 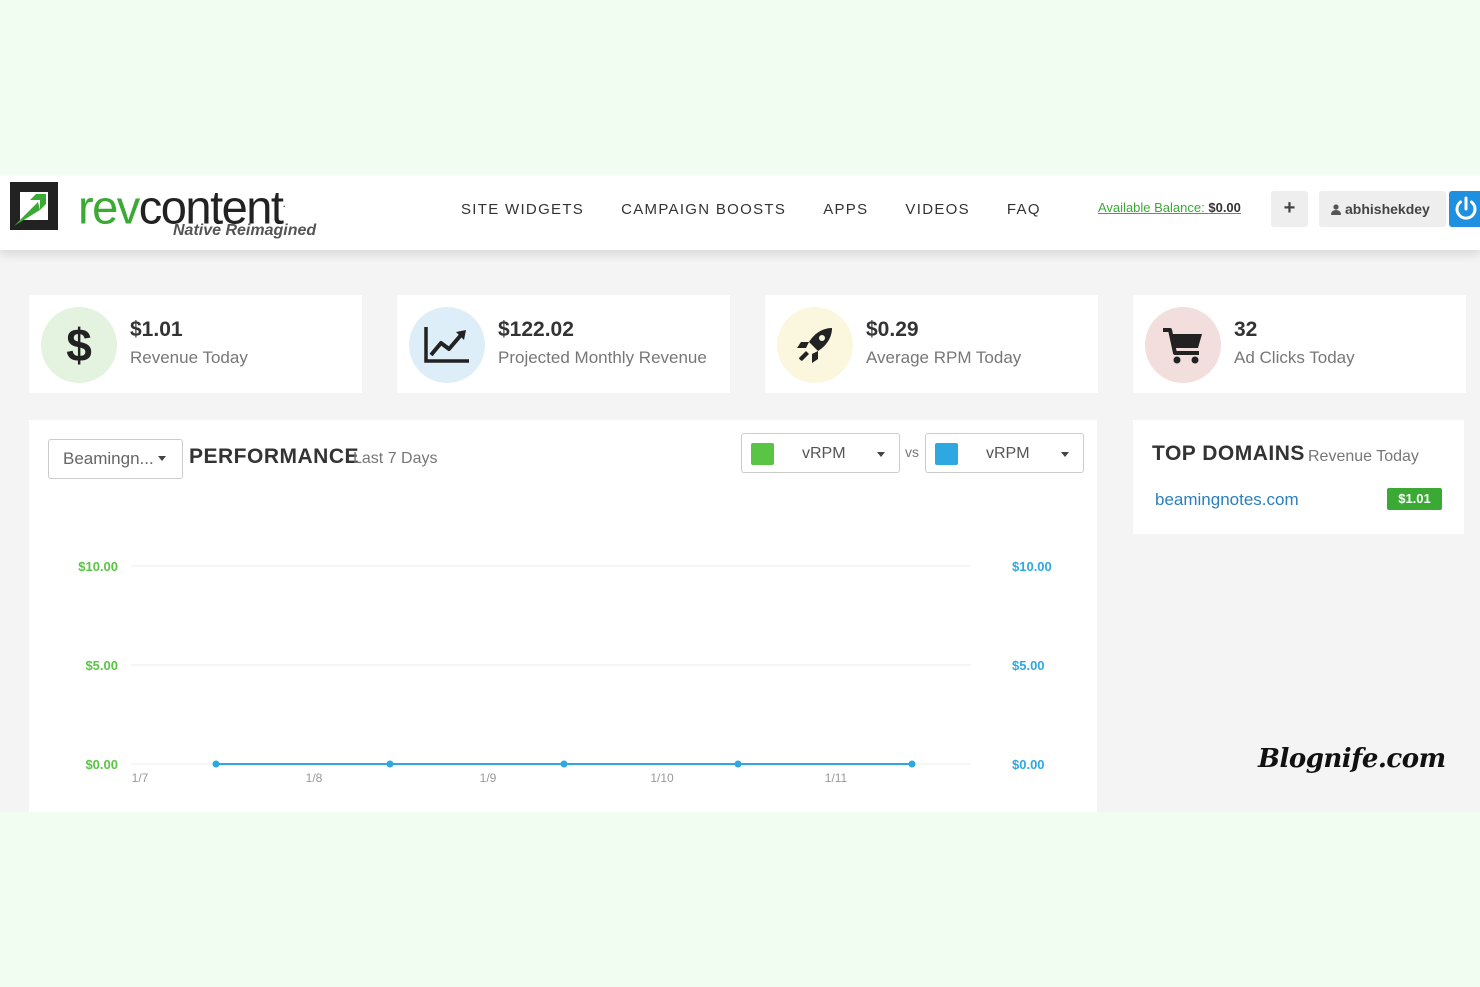 I want to click on trend-chart-icon, so click(x=446, y=345).